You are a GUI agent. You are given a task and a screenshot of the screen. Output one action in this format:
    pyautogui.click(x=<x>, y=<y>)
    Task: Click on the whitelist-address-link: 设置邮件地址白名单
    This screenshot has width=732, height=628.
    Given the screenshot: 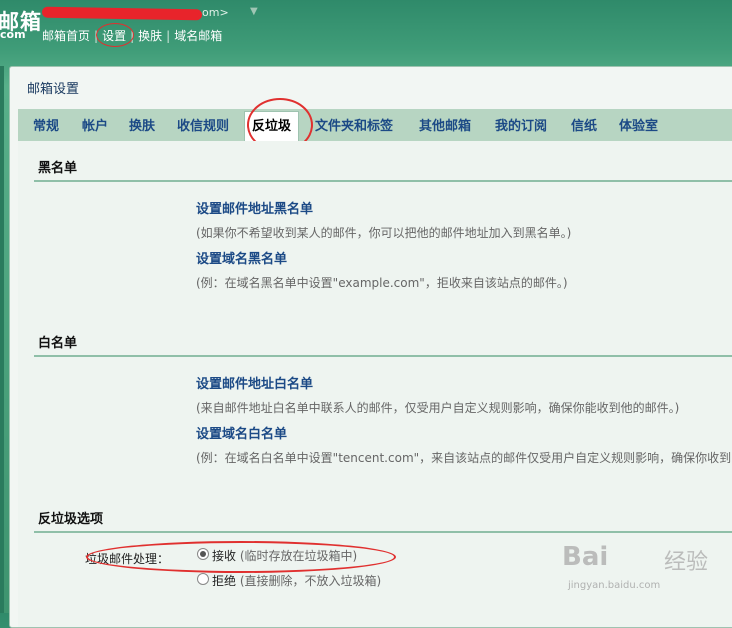 What is the action you would take?
    pyautogui.click(x=254, y=382)
    